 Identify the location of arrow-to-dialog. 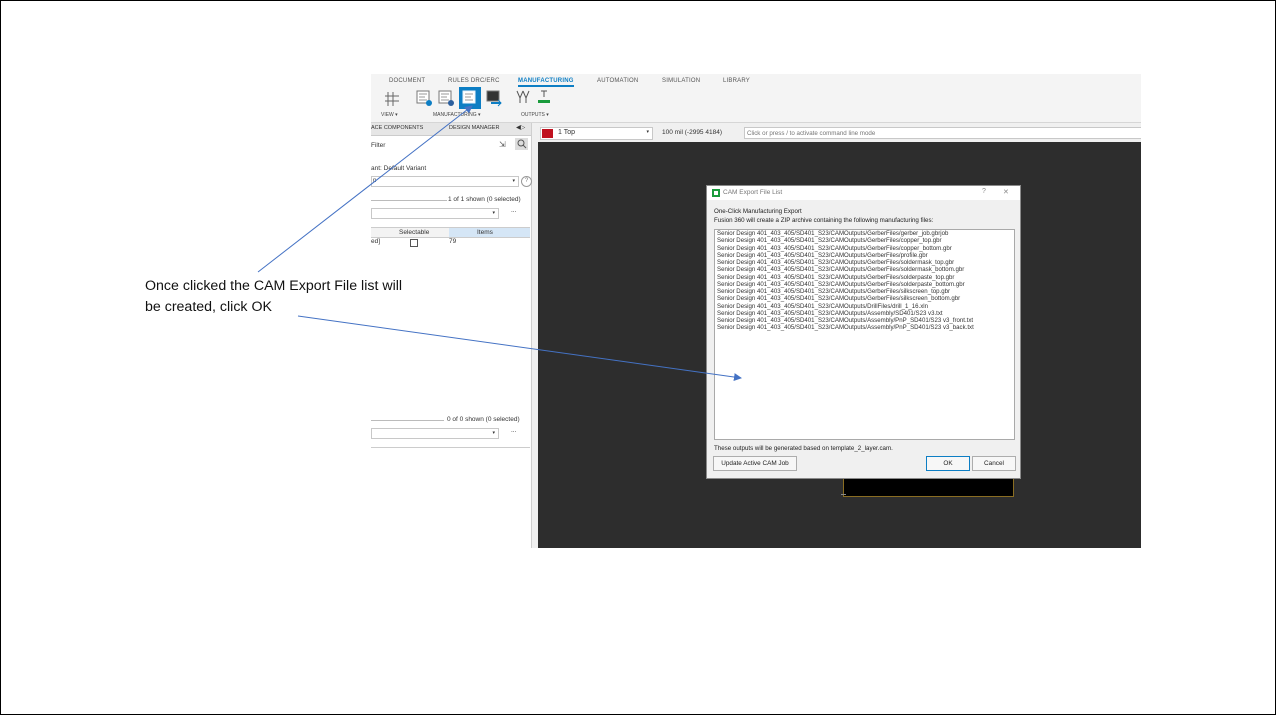
(519, 348).